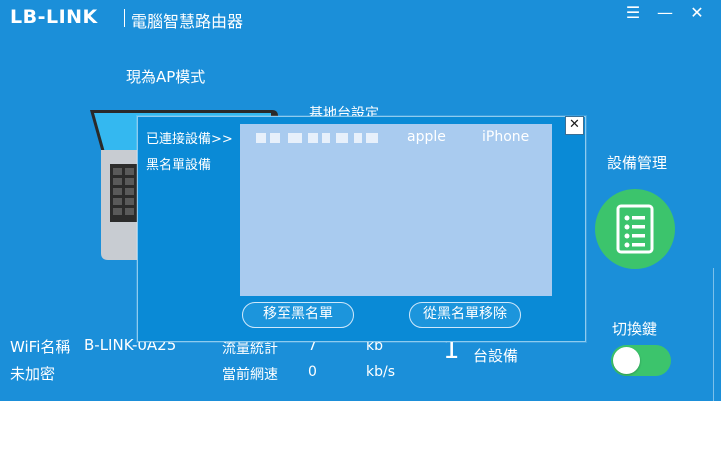 This screenshot has height=460, width=721. I want to click on title-separator, so click(124, 18).